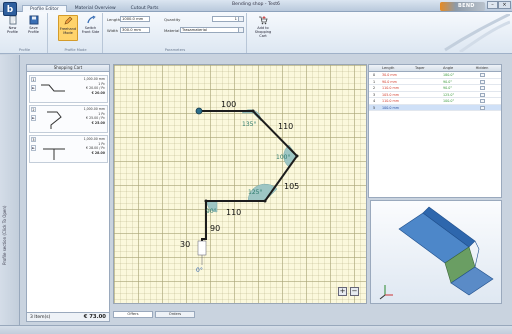  I want to click on ribbon-swoosh-decoration, so click(477, 33).